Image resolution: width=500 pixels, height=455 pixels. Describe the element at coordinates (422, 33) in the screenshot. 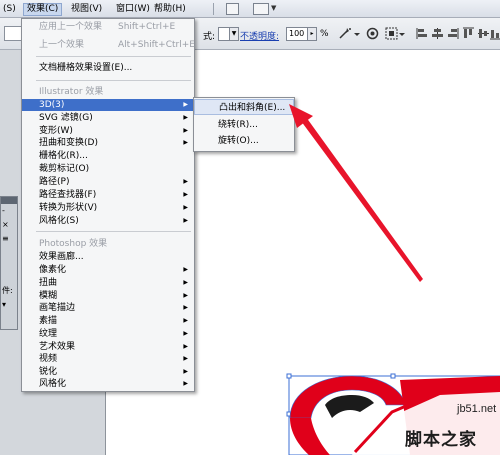

I see `align-left-icon` at that location.